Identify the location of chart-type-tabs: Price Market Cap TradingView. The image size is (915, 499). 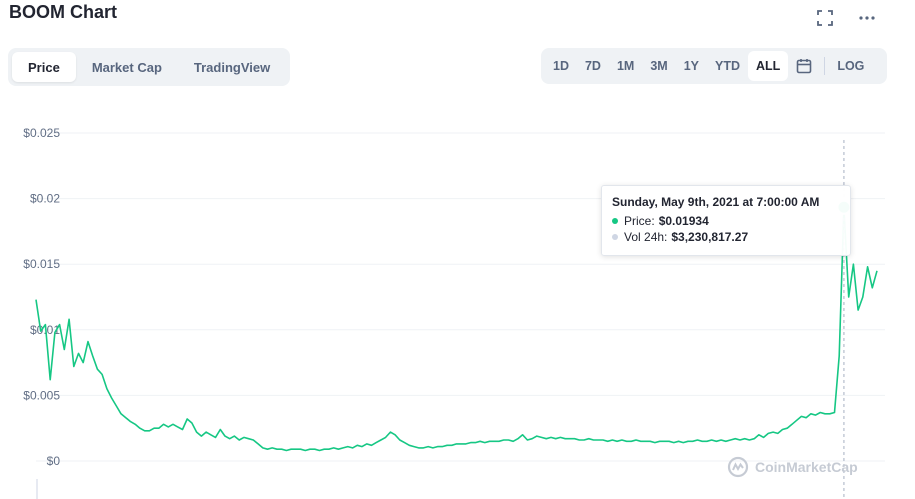
(149, 67).